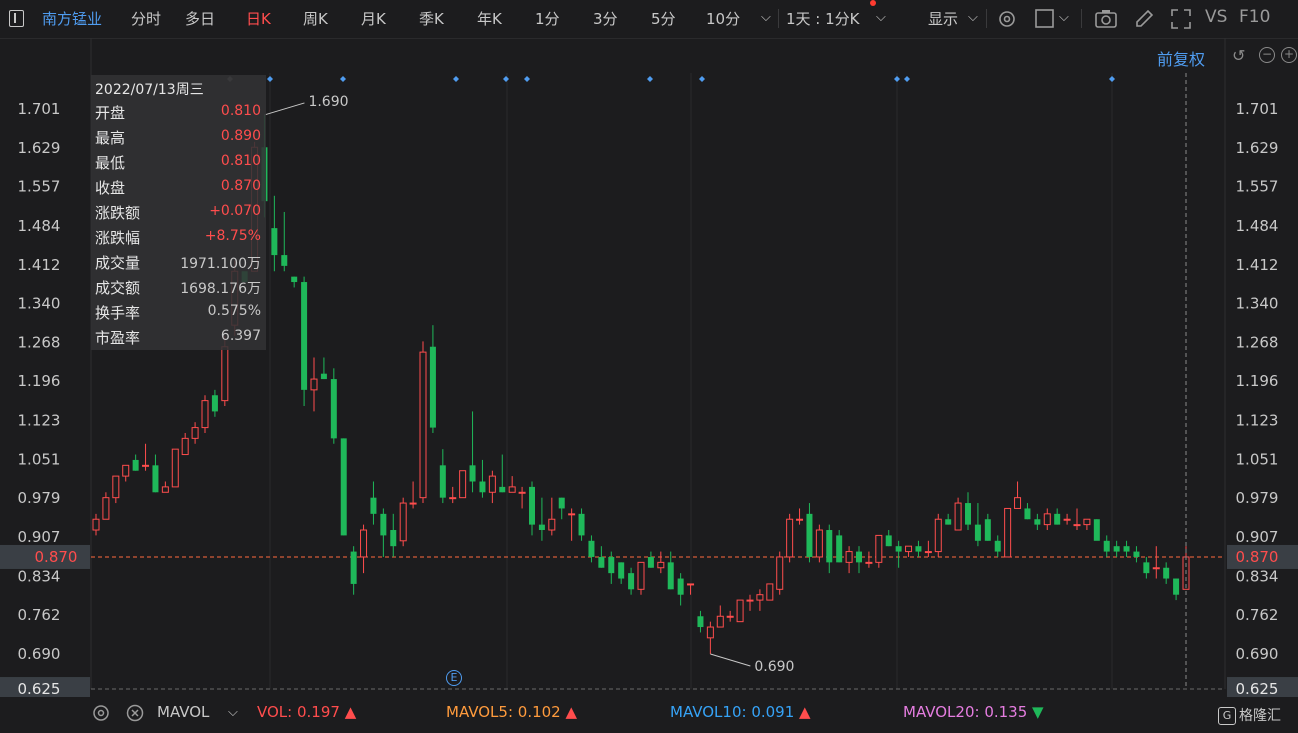 This screenshot has height=733, width=1298. Describe the element at coordinates (489, 18) in the screenshot. I see `tab-niank: 年K` at that location.